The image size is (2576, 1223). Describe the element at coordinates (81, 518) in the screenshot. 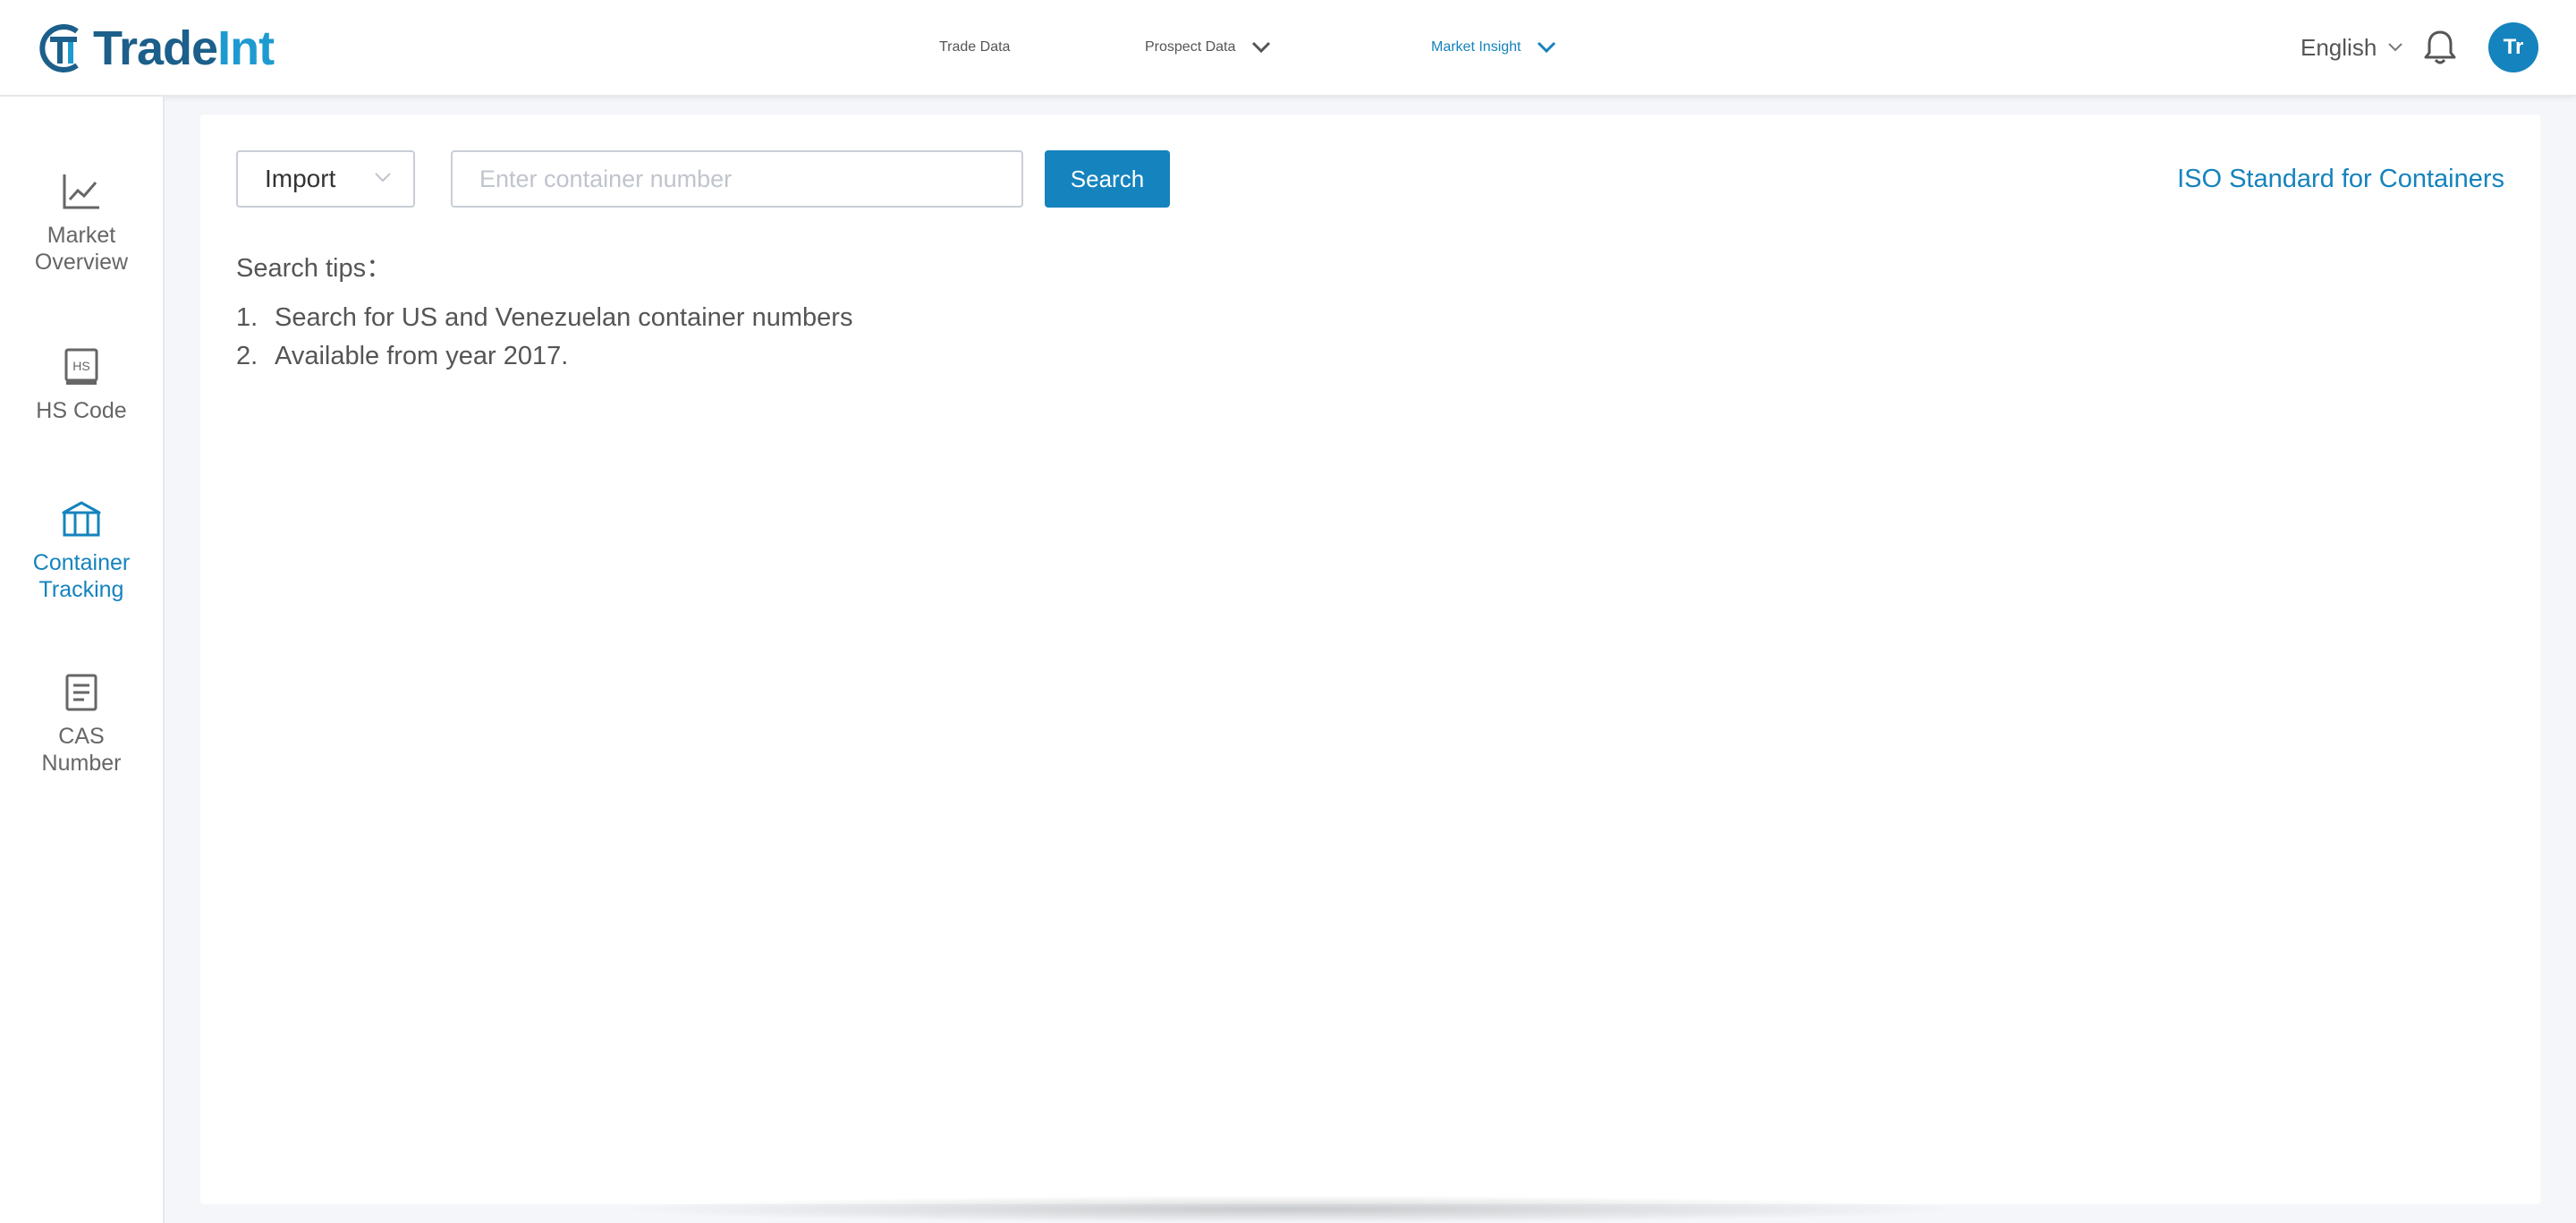

I see `container-icon` at that location.